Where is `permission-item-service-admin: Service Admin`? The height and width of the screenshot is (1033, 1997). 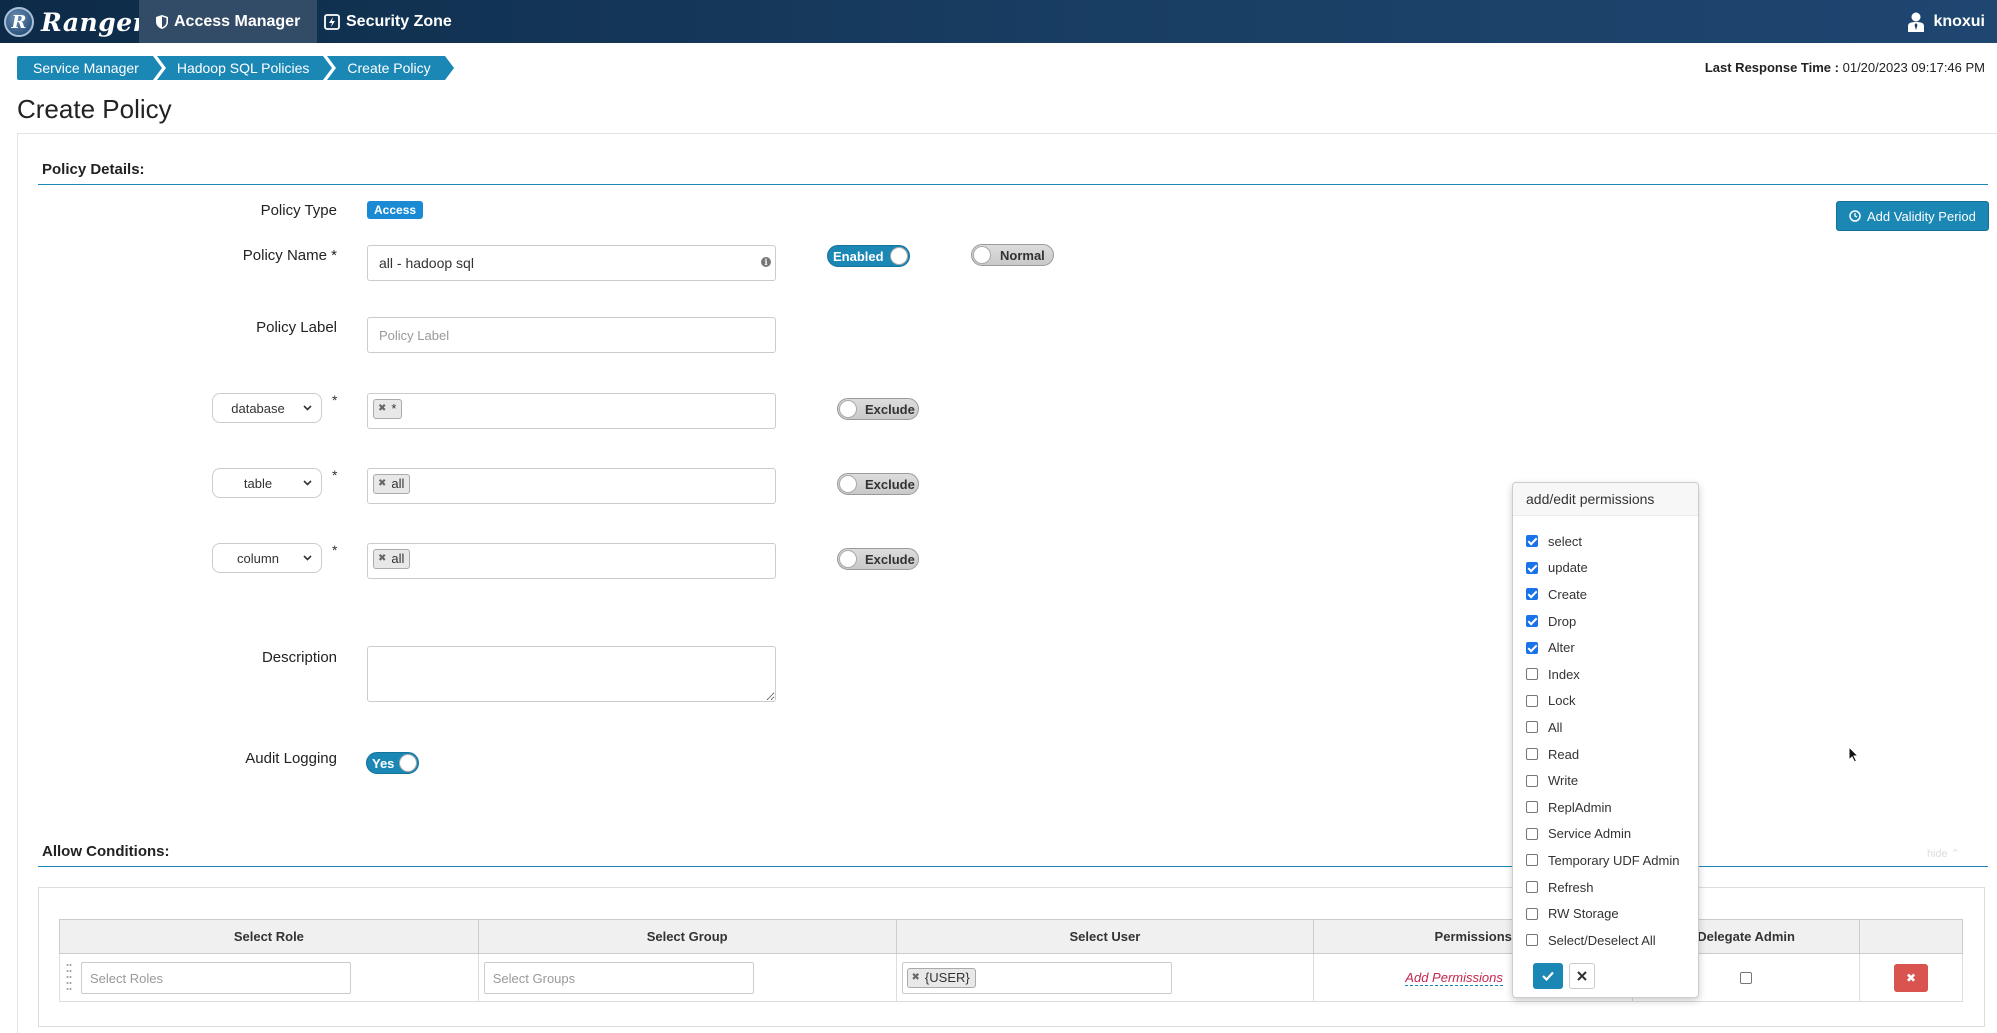
permission-item-service-admin: Service Admin is located at coordinates (1602, 834).